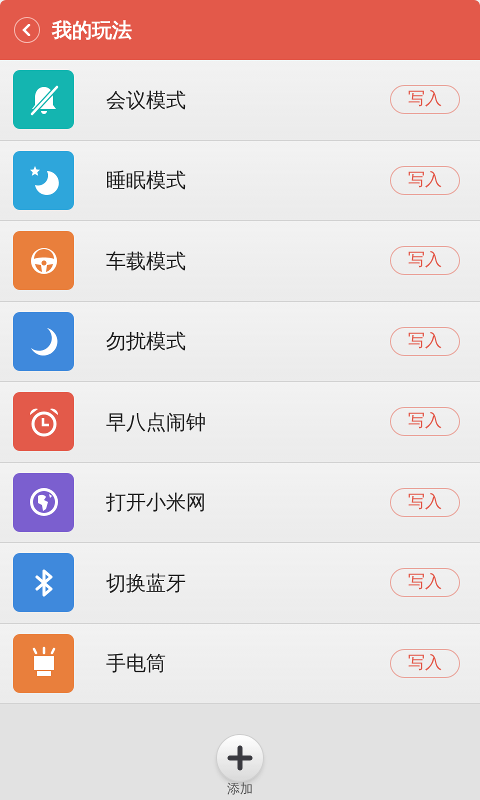 The height and width of the screenshot is (800, 480). Describe the element at coordinates (146, 583) in the screenshot. I see `mode-name: 切换蓝牙` at that location.